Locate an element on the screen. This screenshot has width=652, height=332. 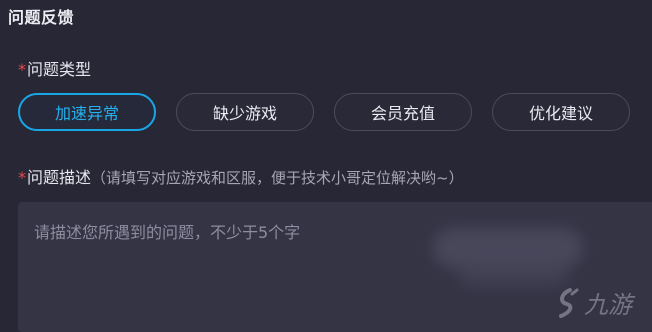
jiuyou-logo-icon is located at coordinates (569, 302).